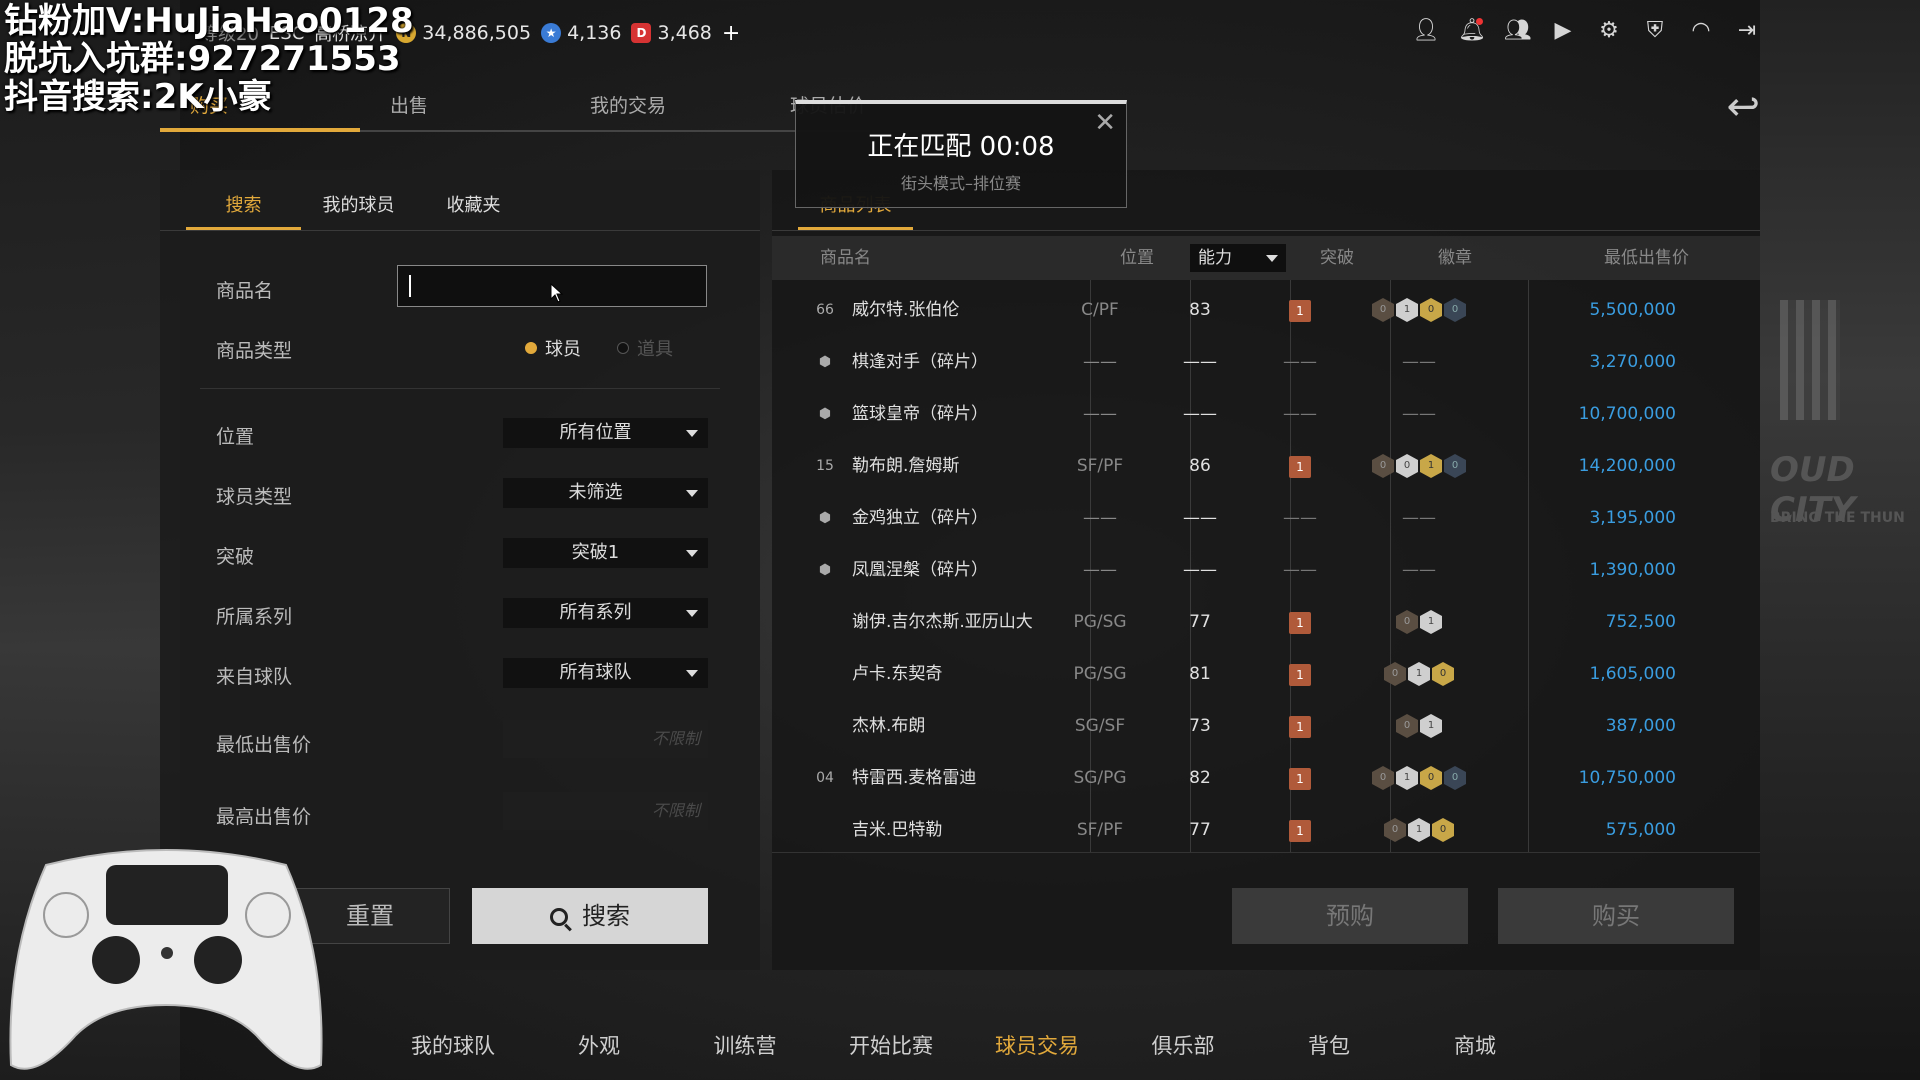 This screenshot has height=1080, width=1920. Describe the element at coordinates (1616, 916) in the screenshot. I see `buy-button: 购买` at that location.